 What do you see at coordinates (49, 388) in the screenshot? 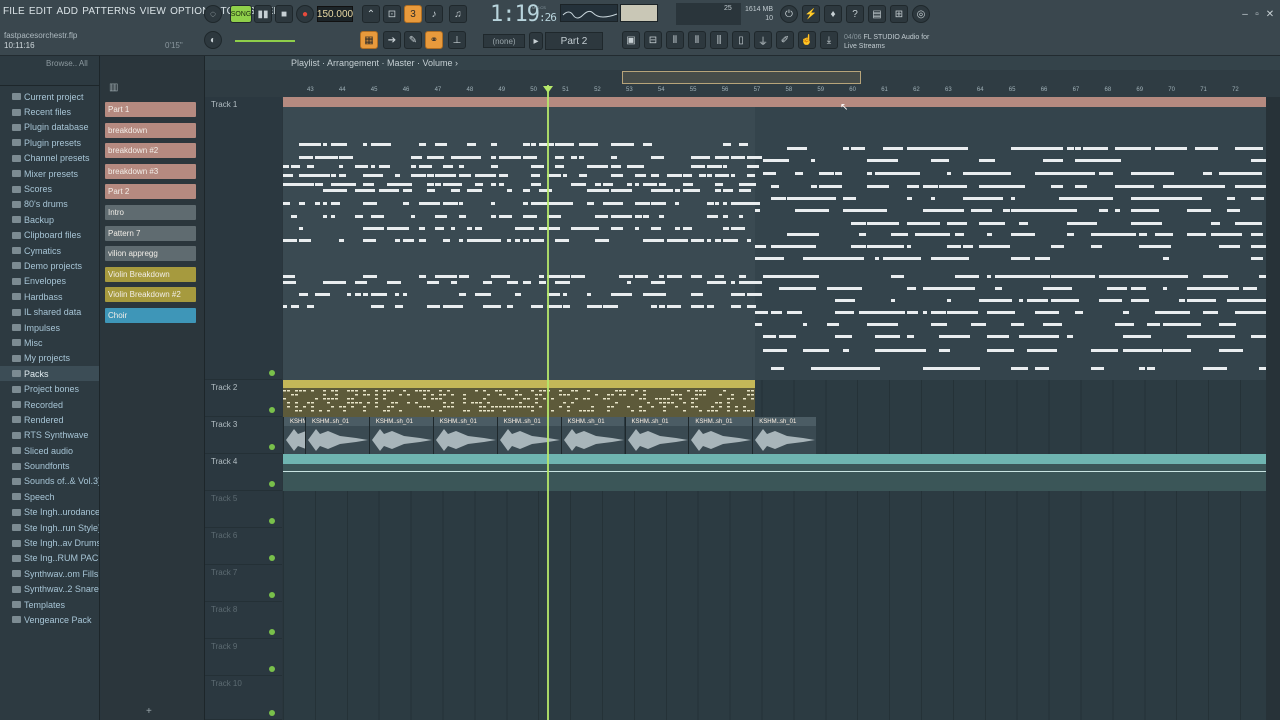
I see `browser-item: Project bones` at bounding box center [49, 388].